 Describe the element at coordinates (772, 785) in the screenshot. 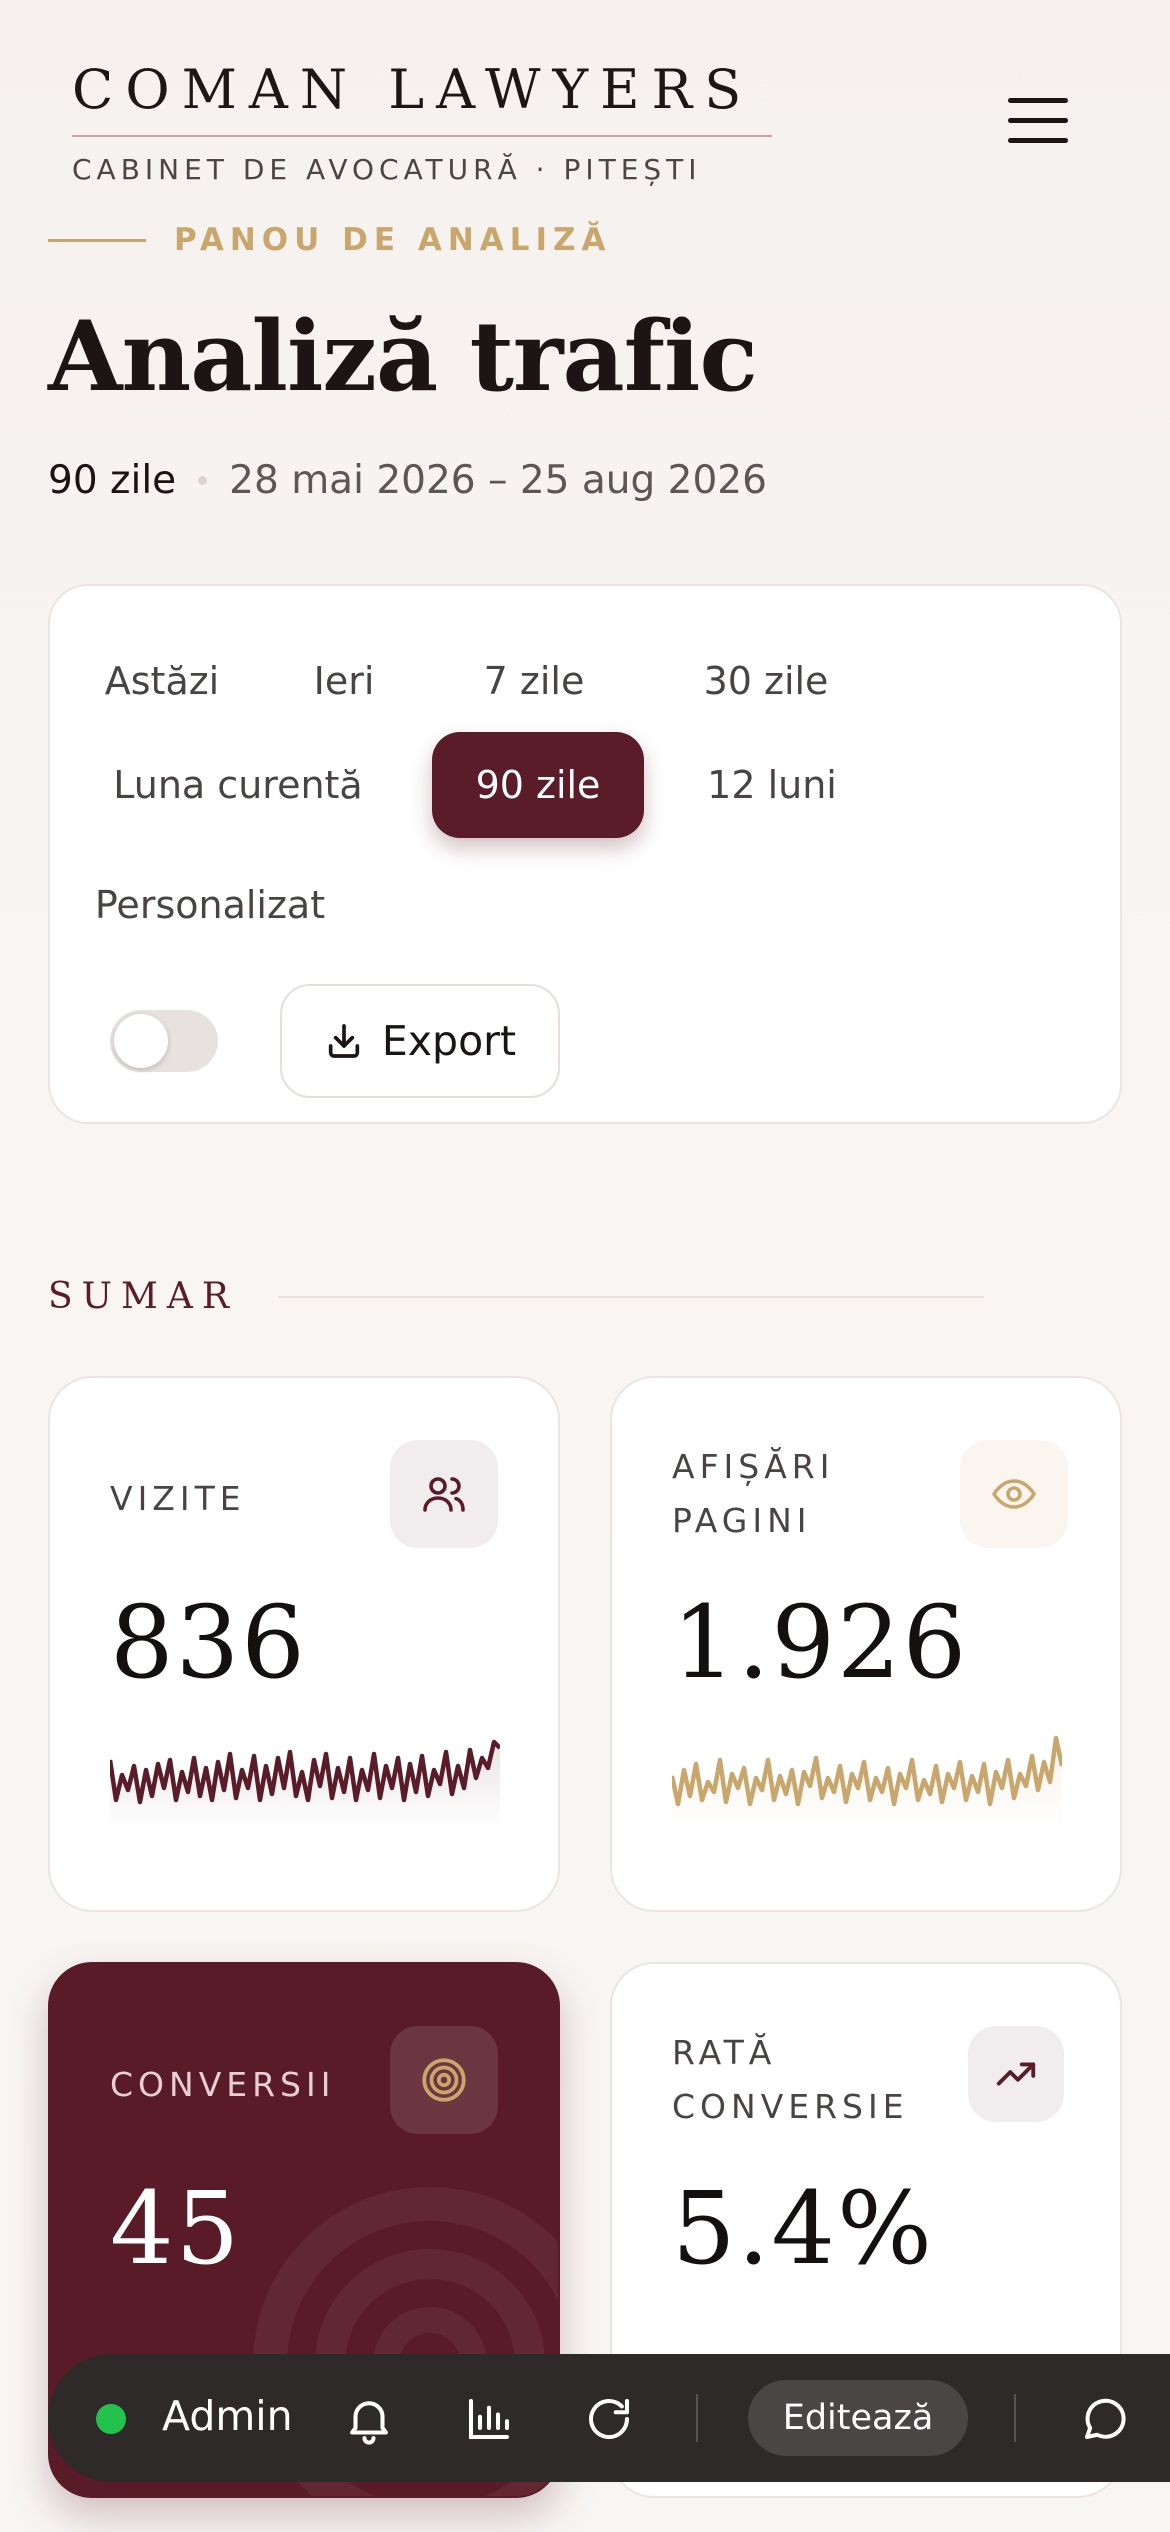

I see `filter-12-months: 12 luni` at that location.